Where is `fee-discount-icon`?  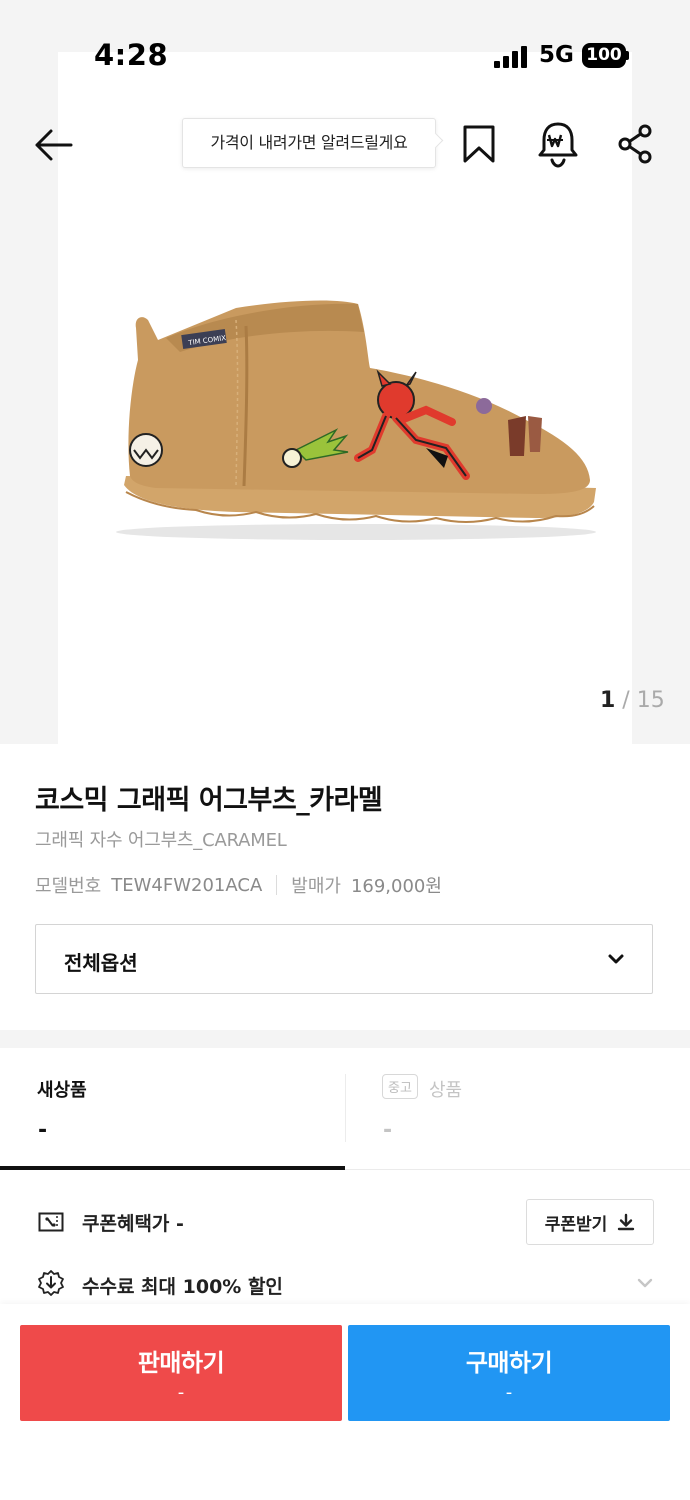 fee-discount-icon is located at coordinates (51, 1283).